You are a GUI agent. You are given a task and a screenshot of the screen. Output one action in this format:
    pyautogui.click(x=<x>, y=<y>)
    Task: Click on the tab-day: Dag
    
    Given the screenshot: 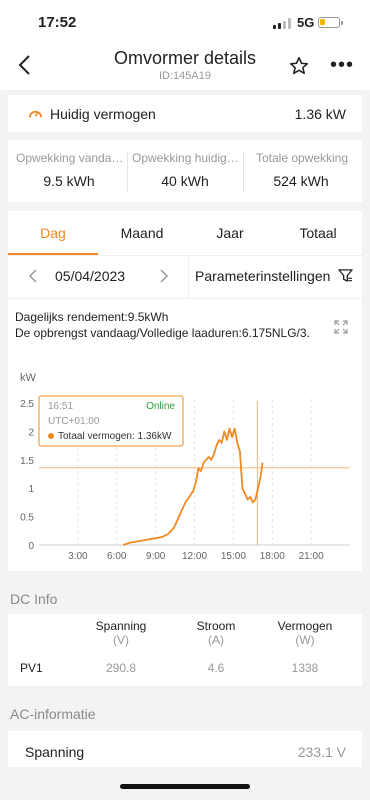 What is the action you would take?
    pyautogui.click(x=53, y=233)
    